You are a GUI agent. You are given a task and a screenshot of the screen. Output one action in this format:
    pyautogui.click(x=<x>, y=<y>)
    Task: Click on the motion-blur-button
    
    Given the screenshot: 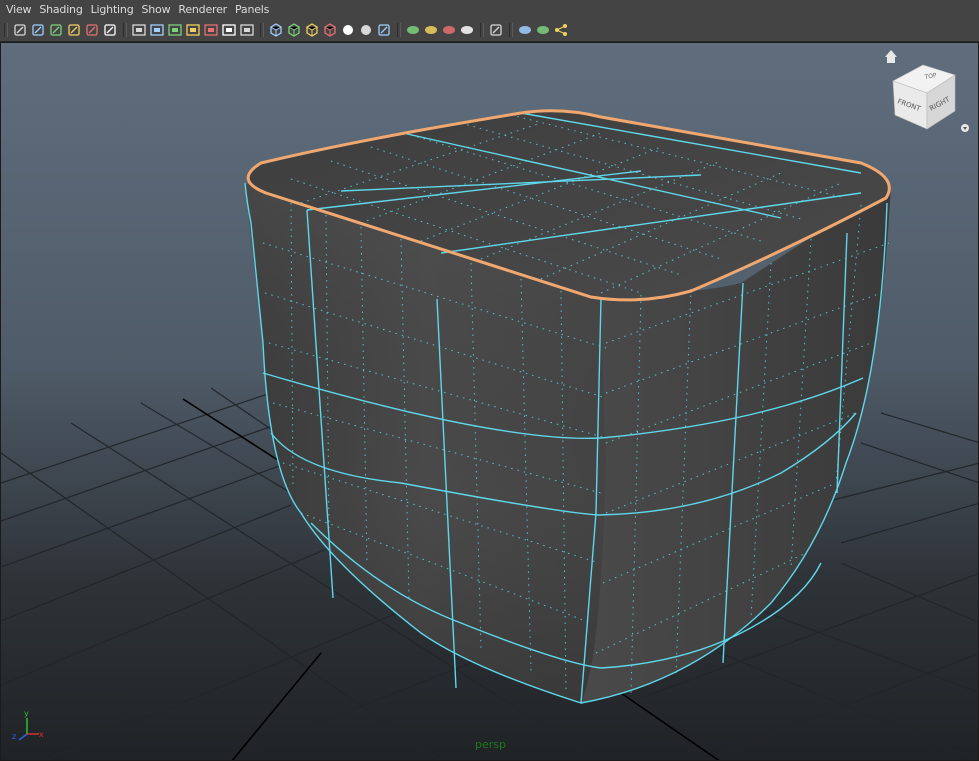 What is the action you would take?
    pyautogui.click(x=413, y=30)
    